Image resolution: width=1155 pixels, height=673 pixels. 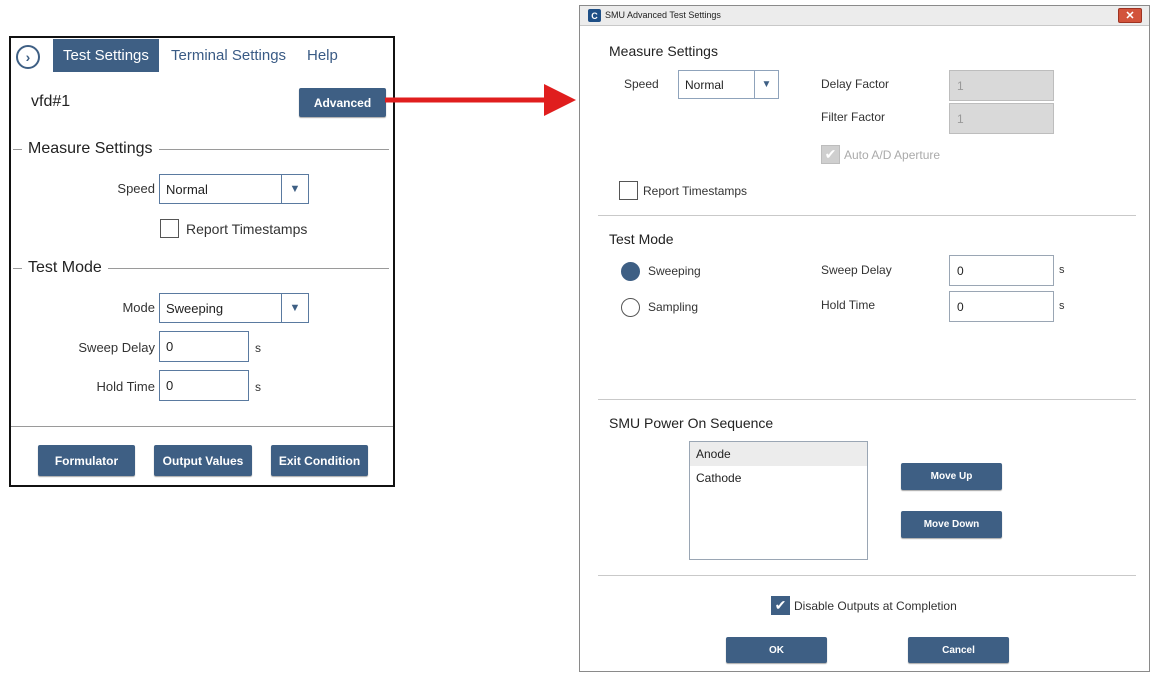 What do you see at coordinates (228, 55) in the screenshot?
I see `tab-terminal-settings: Terminal Settings` at bounding box center [228, 55].